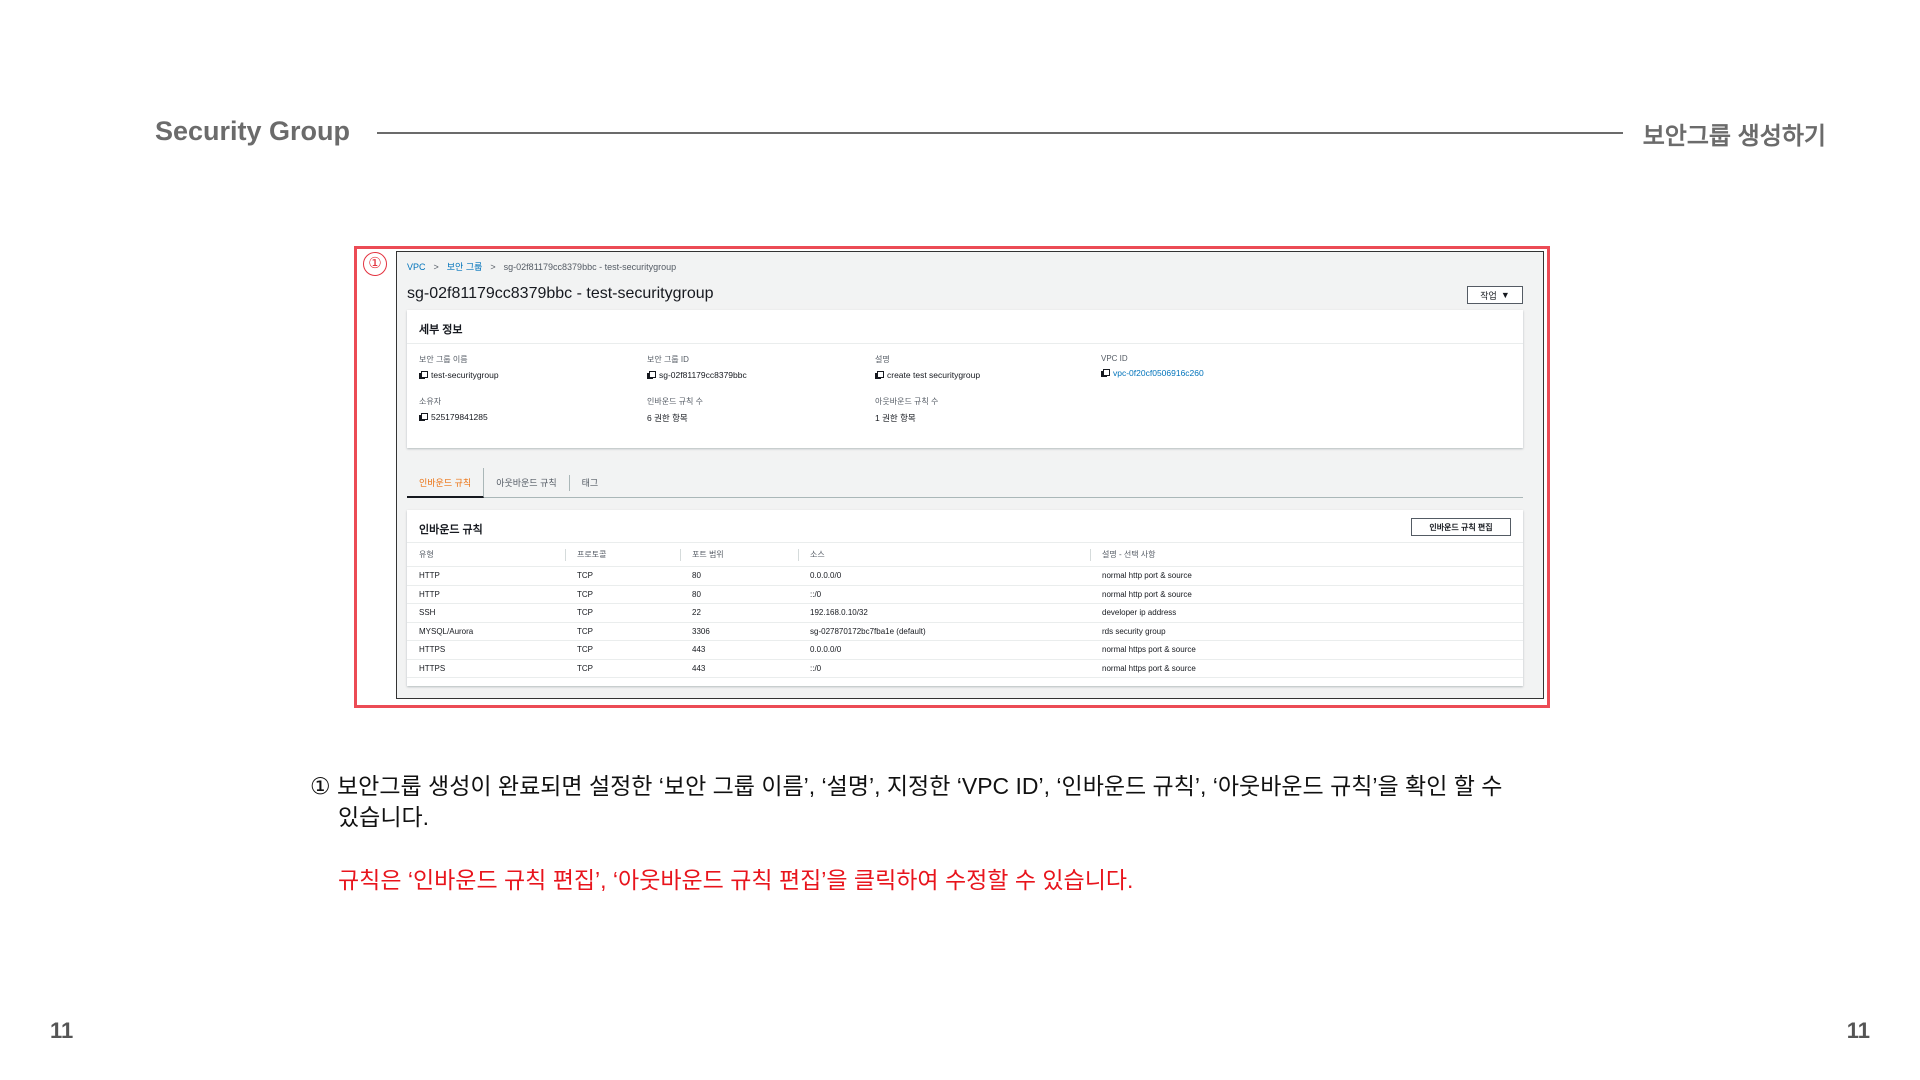 This screenshot has width=1920, height=1080. Describe the element at coordinates (934, 375) in the screenshot. I see `detail-value: create test securitygroup` at that location.